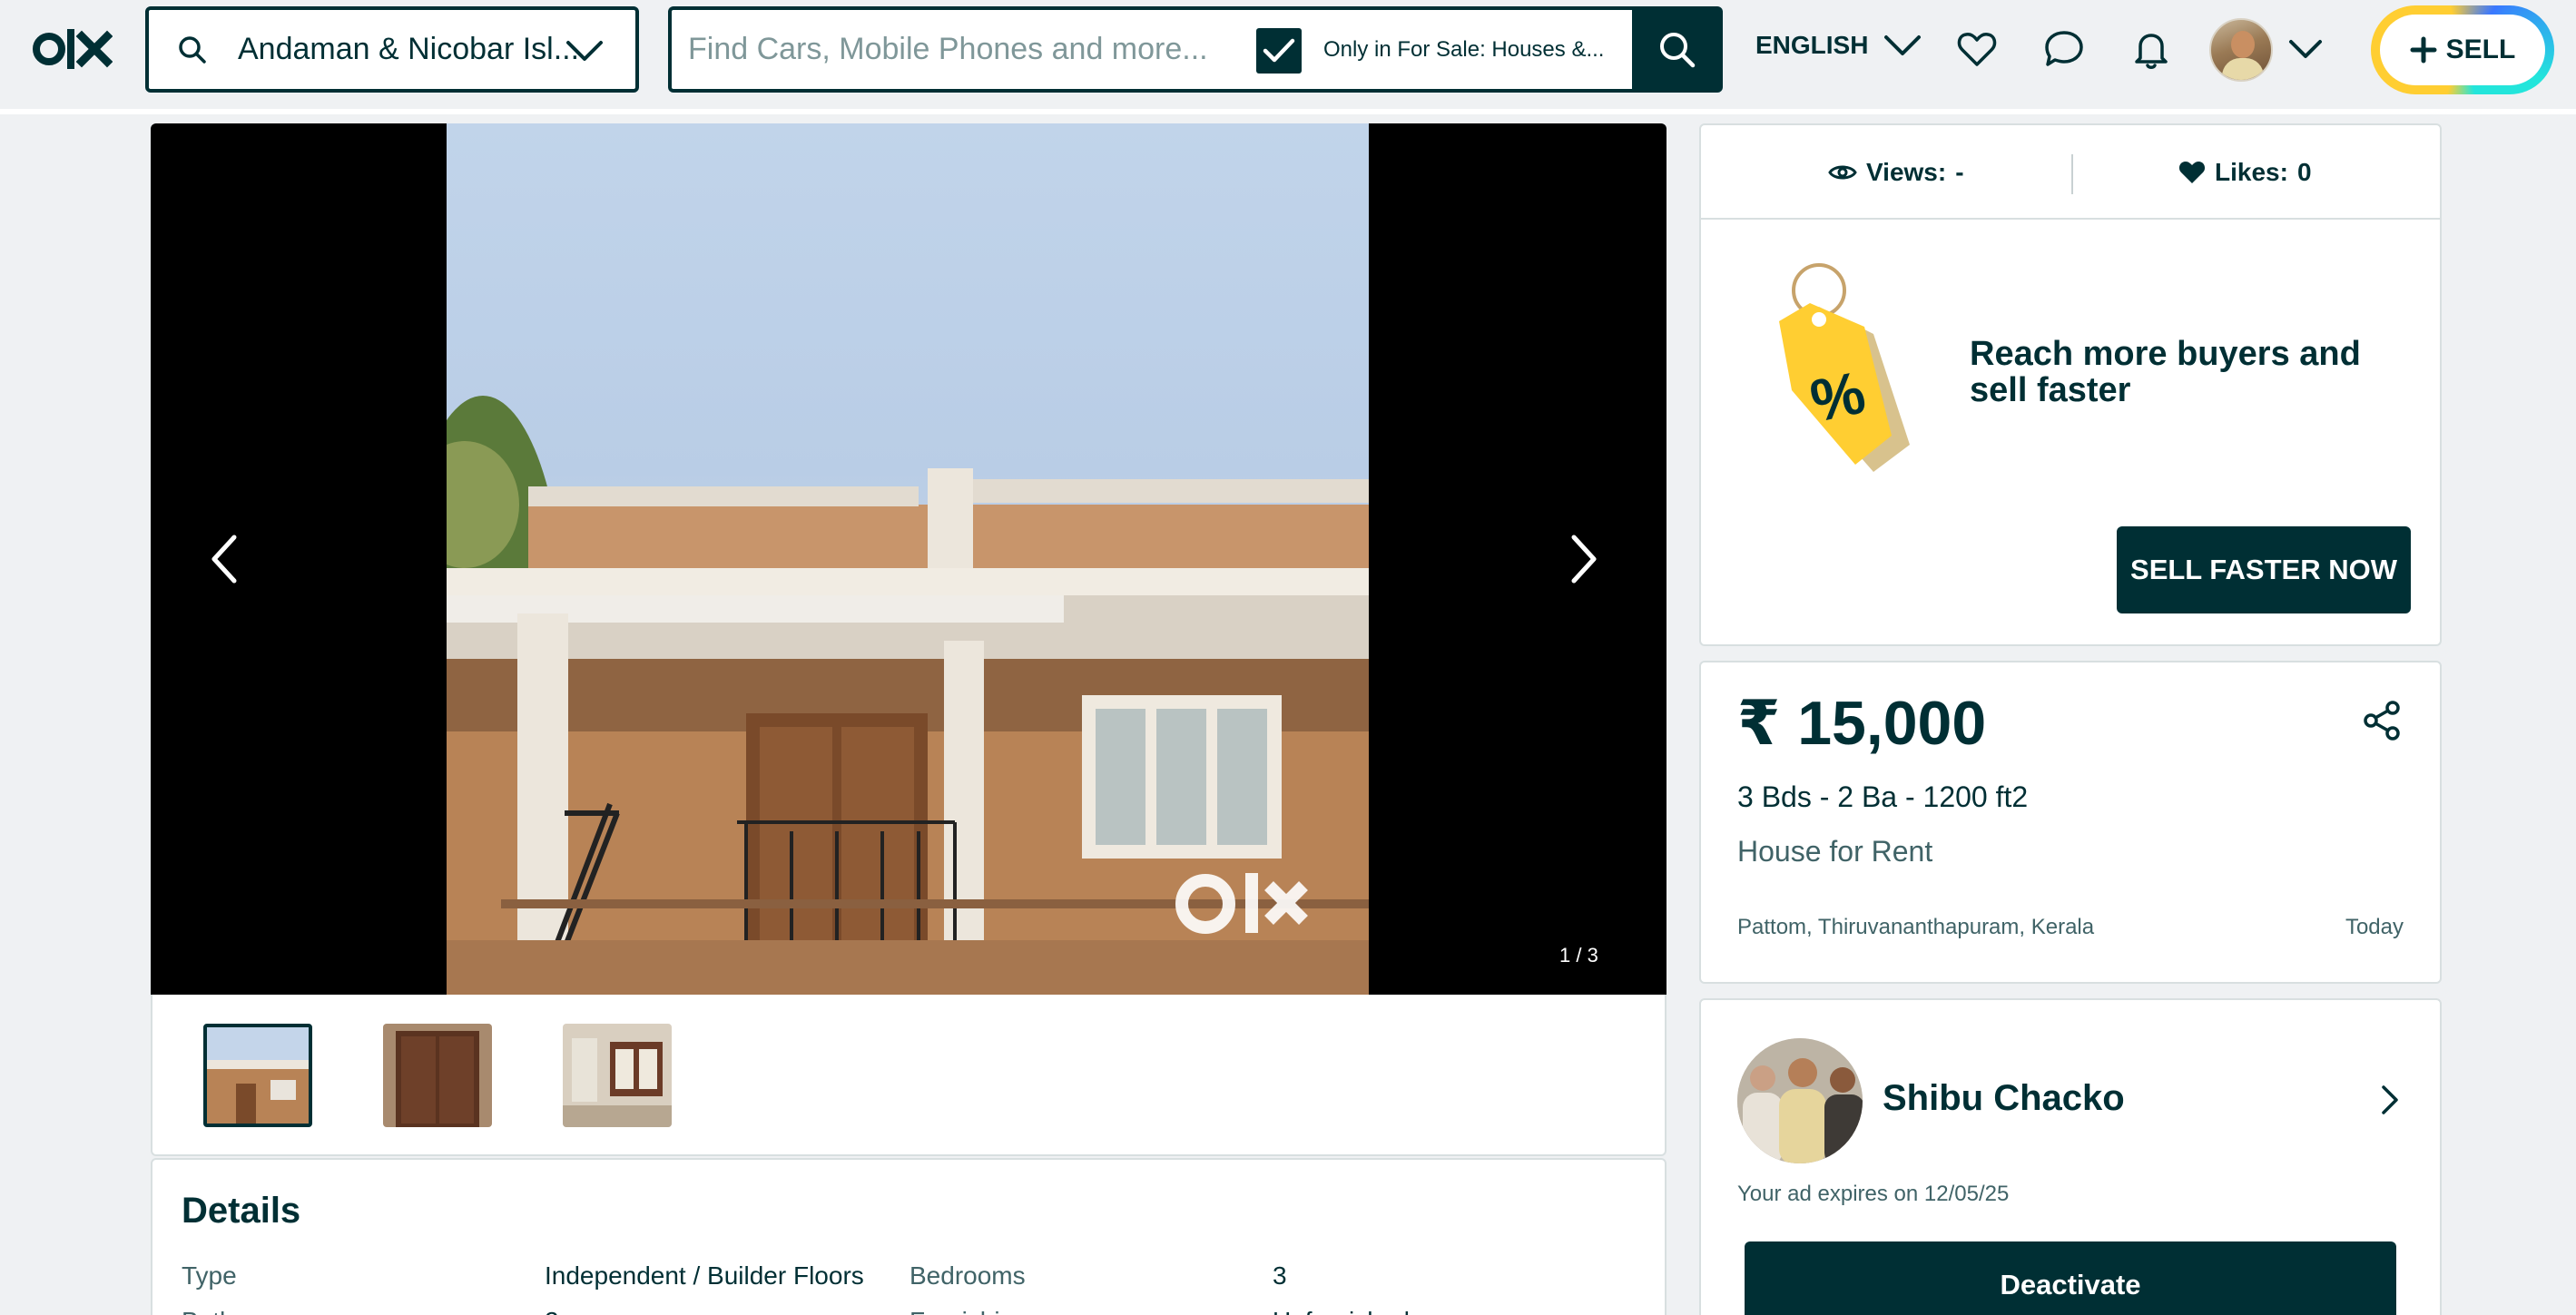 This screenshot has width=2576, height=1315. I want to click on views-value: -, so click(1959, 172).